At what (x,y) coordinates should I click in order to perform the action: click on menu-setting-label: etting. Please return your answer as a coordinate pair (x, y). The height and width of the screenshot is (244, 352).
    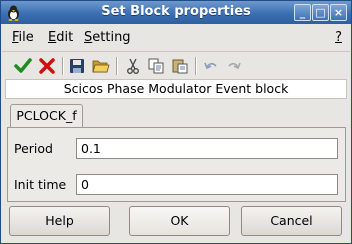
    Looking at the image, I should click on (111, 37).